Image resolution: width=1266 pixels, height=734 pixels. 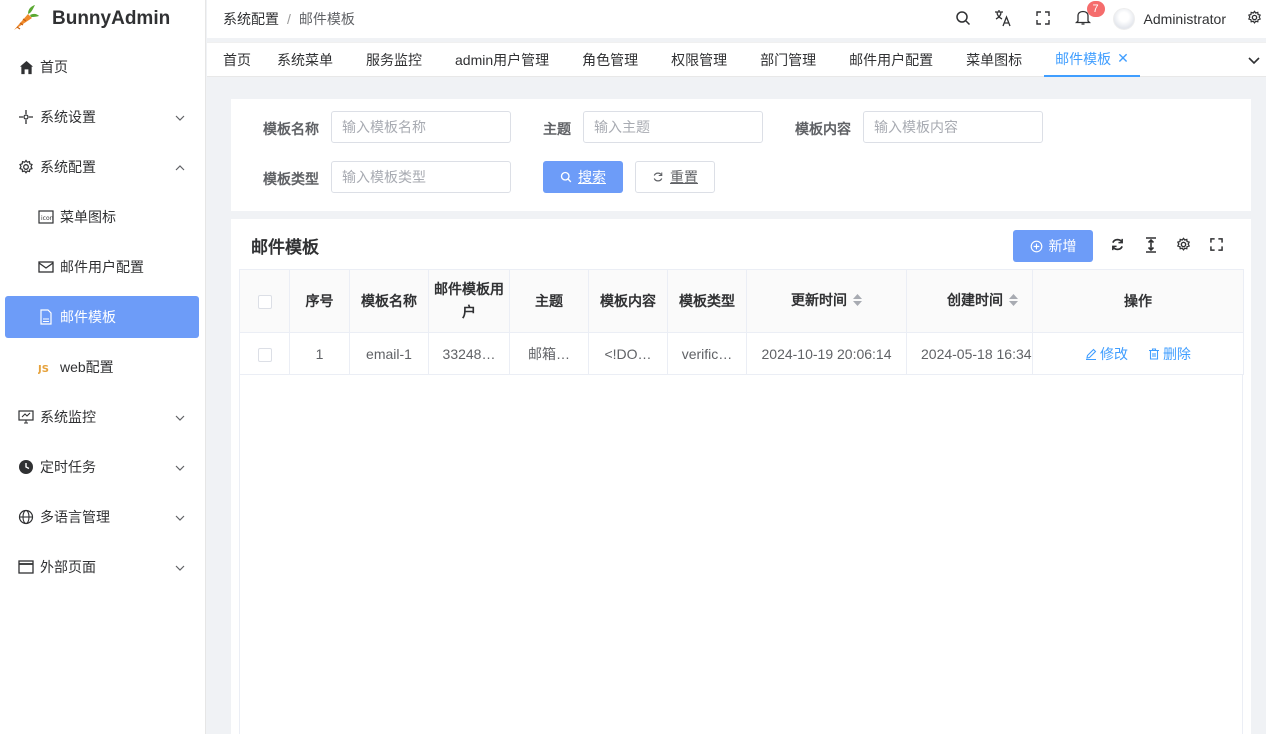 What do you see at coordinates (319, 353) in the screenshot?
I see `cell-index: 1` at bounding box center [319, 353].